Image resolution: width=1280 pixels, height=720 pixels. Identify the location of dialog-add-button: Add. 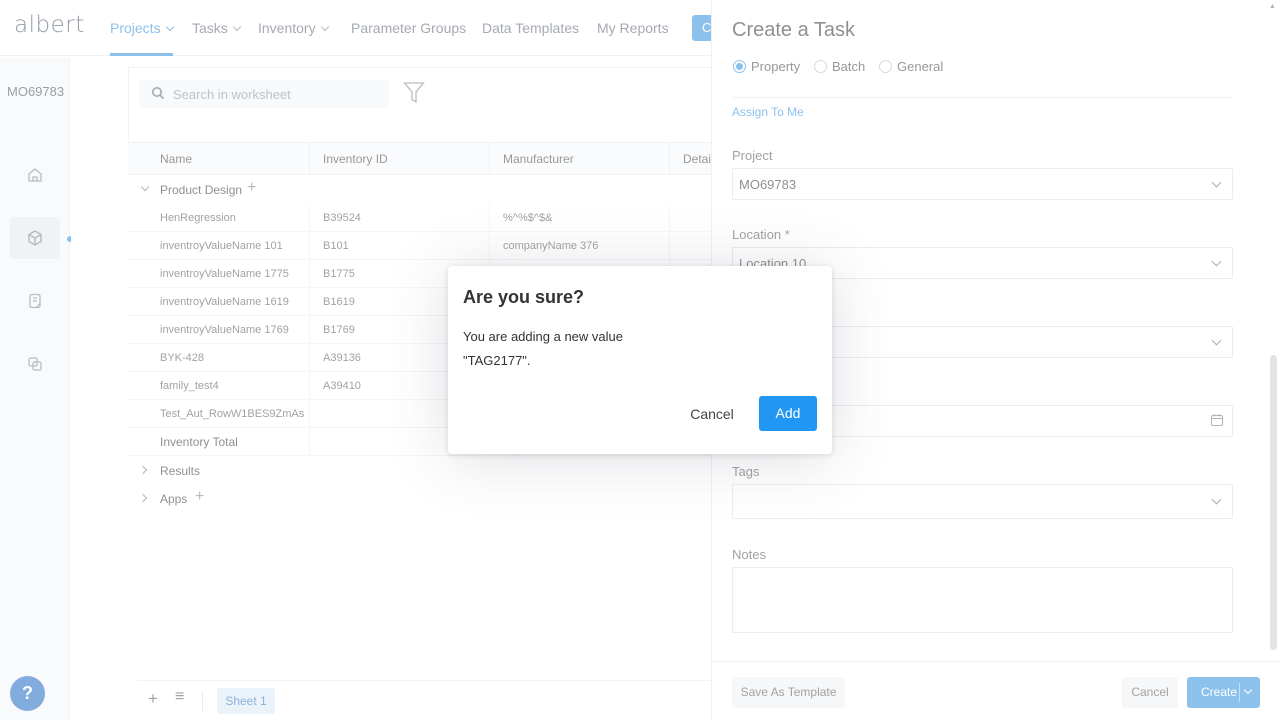
(788, 413).